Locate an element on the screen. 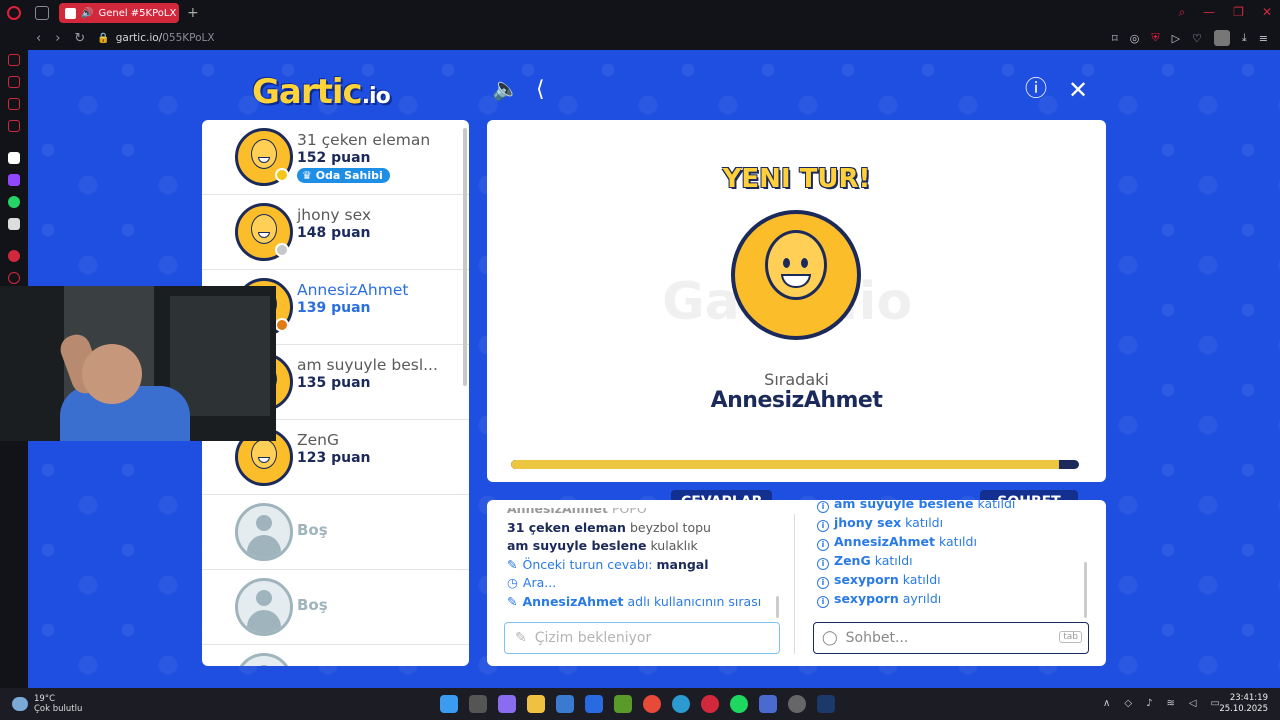 Image resolution: width=1280 pixels, height=720 pixels. file-explorer-icon is located at coordinates (536, 704).